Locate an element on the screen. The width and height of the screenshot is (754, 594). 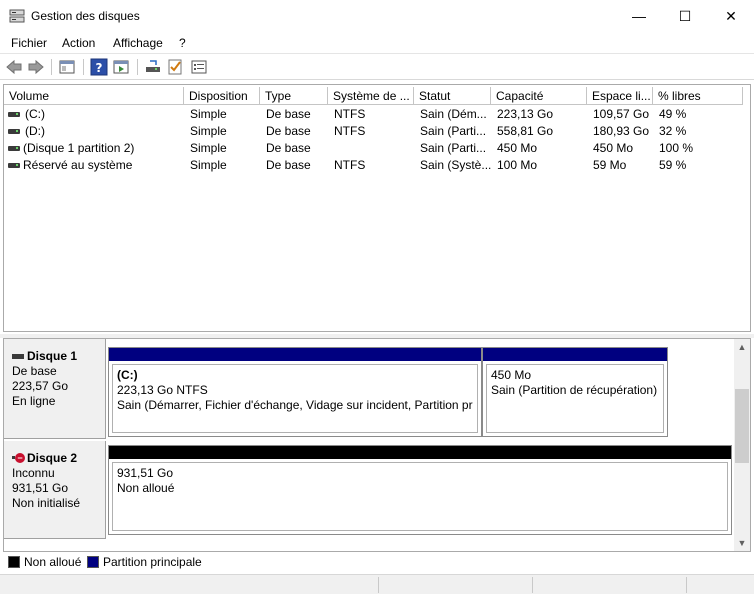
cell-percent-free: 49 % is located at coordinates (673, 114).